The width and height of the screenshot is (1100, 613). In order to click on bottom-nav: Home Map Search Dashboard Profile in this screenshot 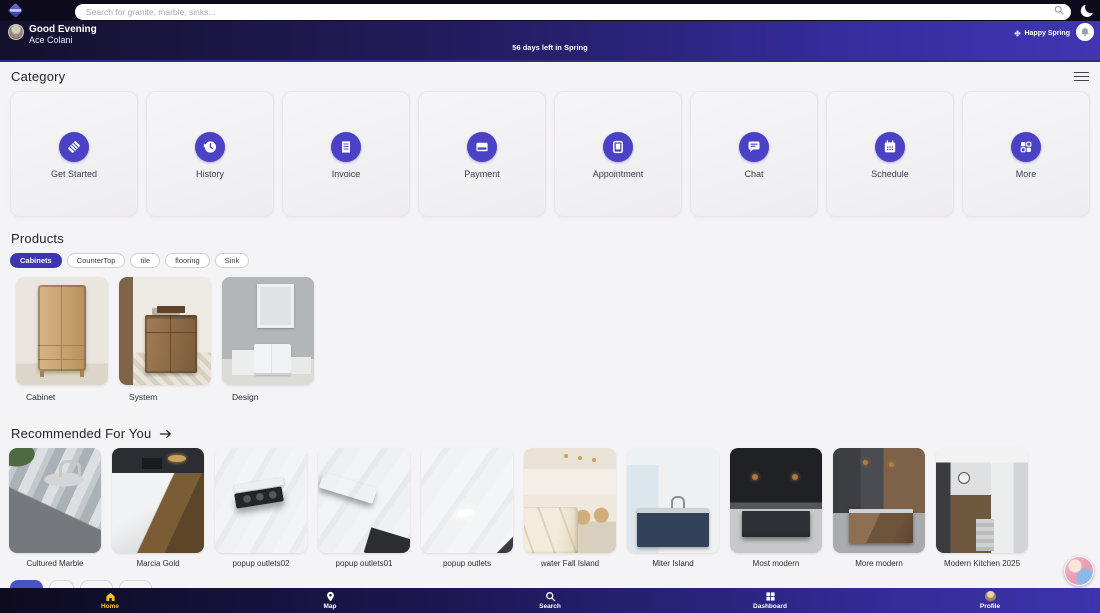, I will do `click(550, 600)`.